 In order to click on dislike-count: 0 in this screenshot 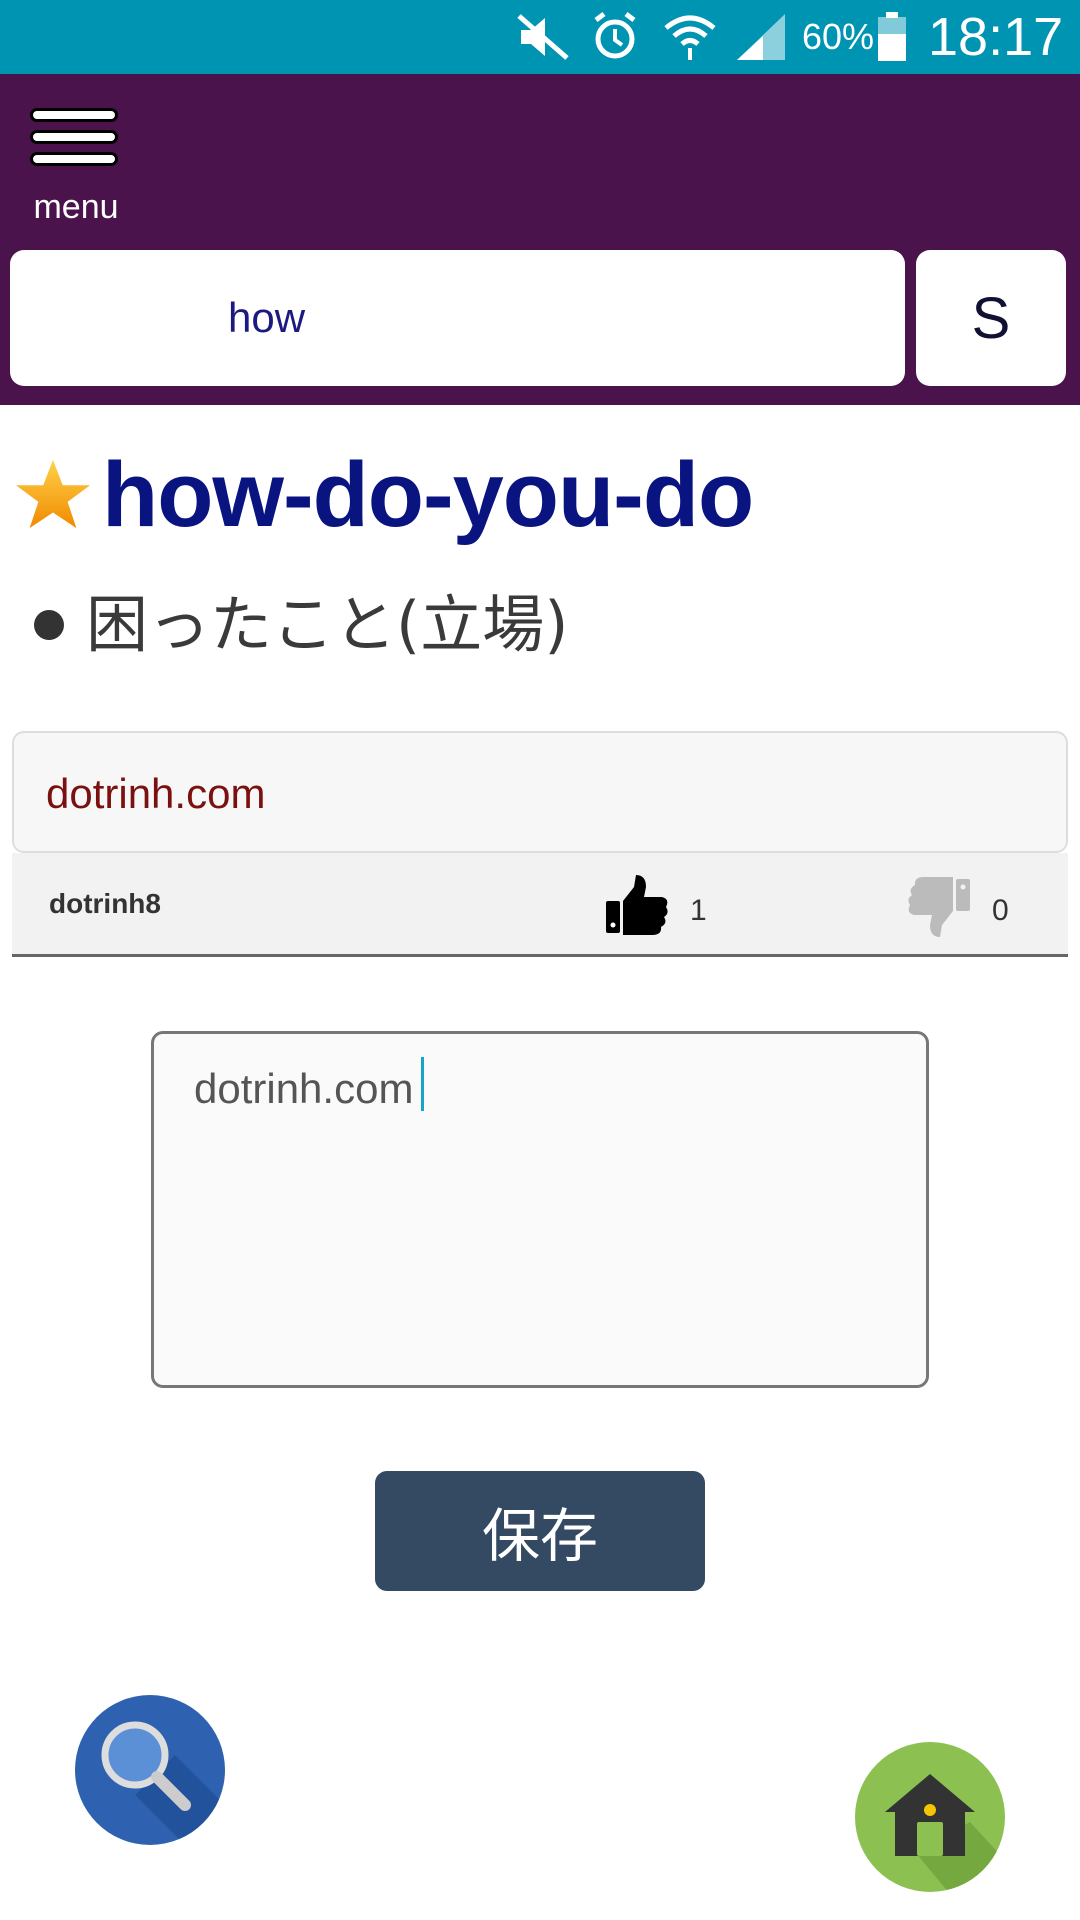, I will do `click(1000, 910)`.